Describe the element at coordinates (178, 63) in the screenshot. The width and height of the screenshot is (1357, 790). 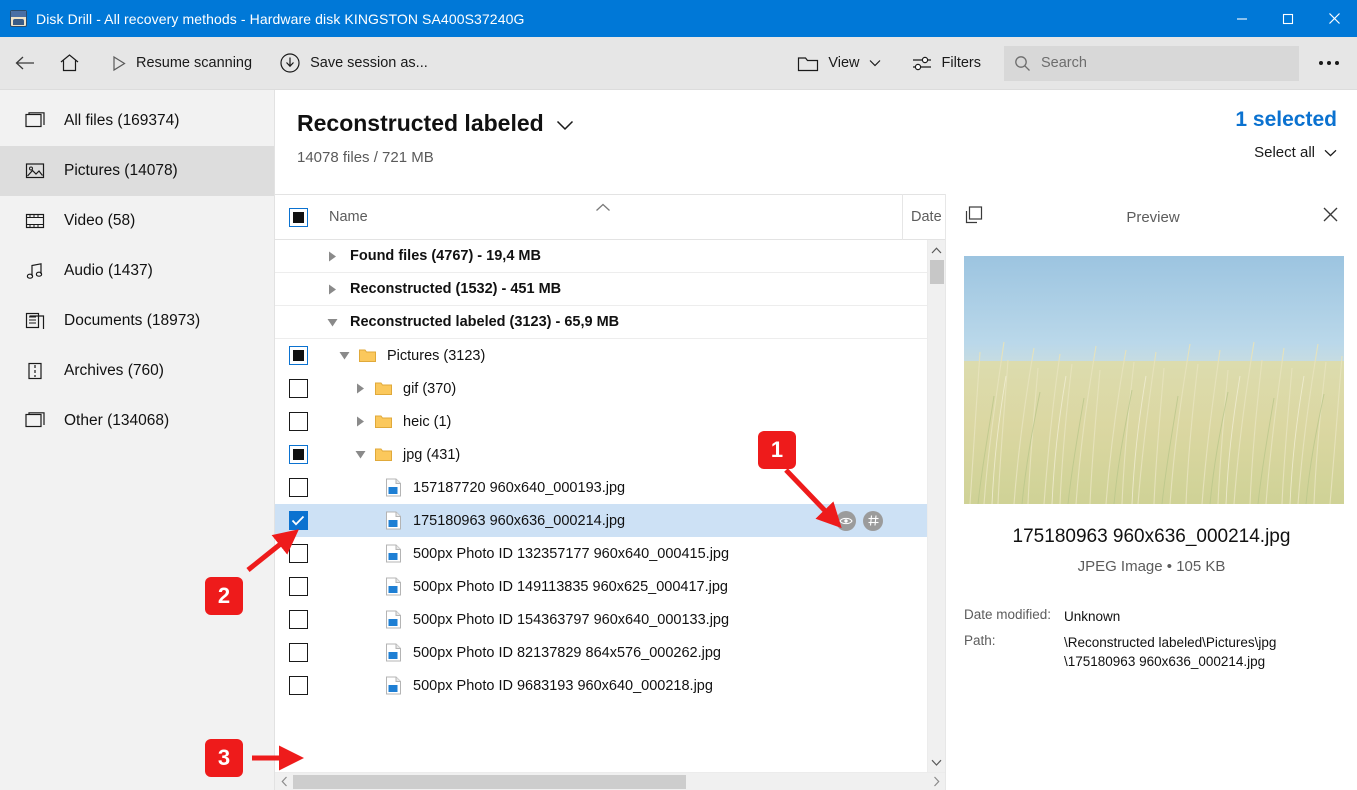
I see `resume-scanning-button: Resume scanning` at that location.